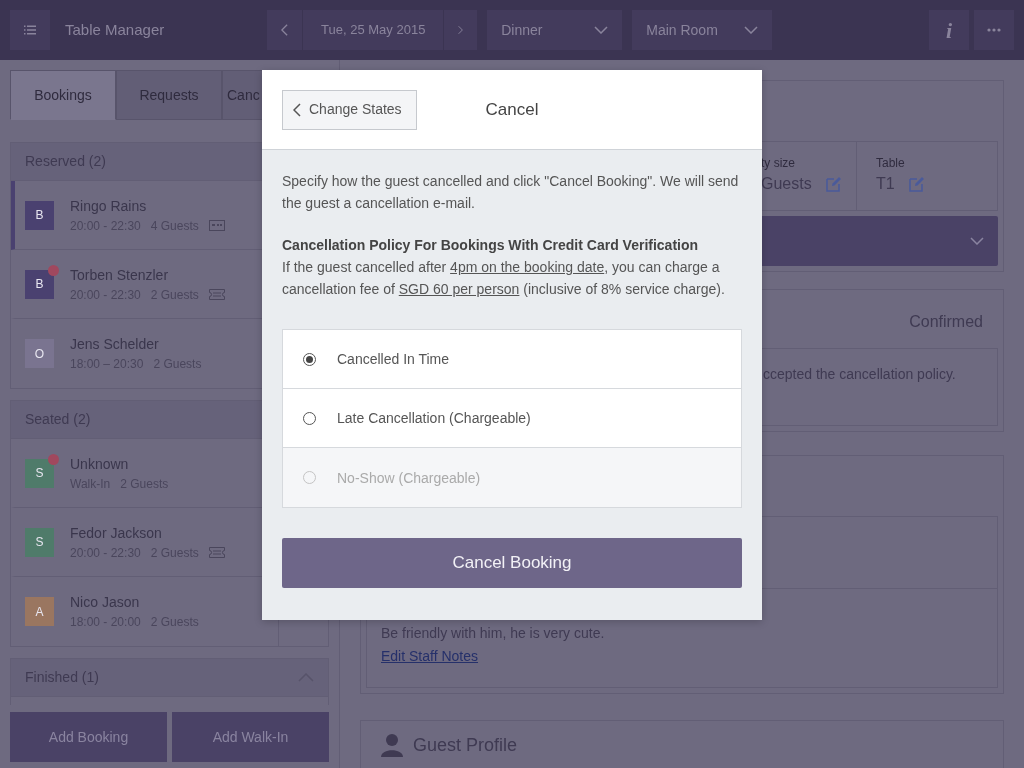 The width and height of the screenshot is (1024, 768). I want to click on add-button: Add Booking, so click(88, 737).